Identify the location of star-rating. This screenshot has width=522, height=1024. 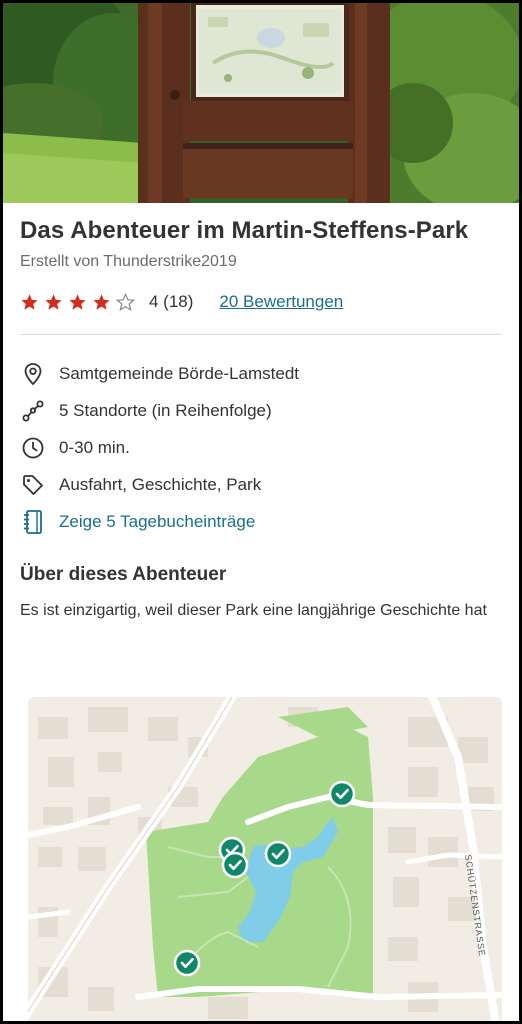
(77, 302).